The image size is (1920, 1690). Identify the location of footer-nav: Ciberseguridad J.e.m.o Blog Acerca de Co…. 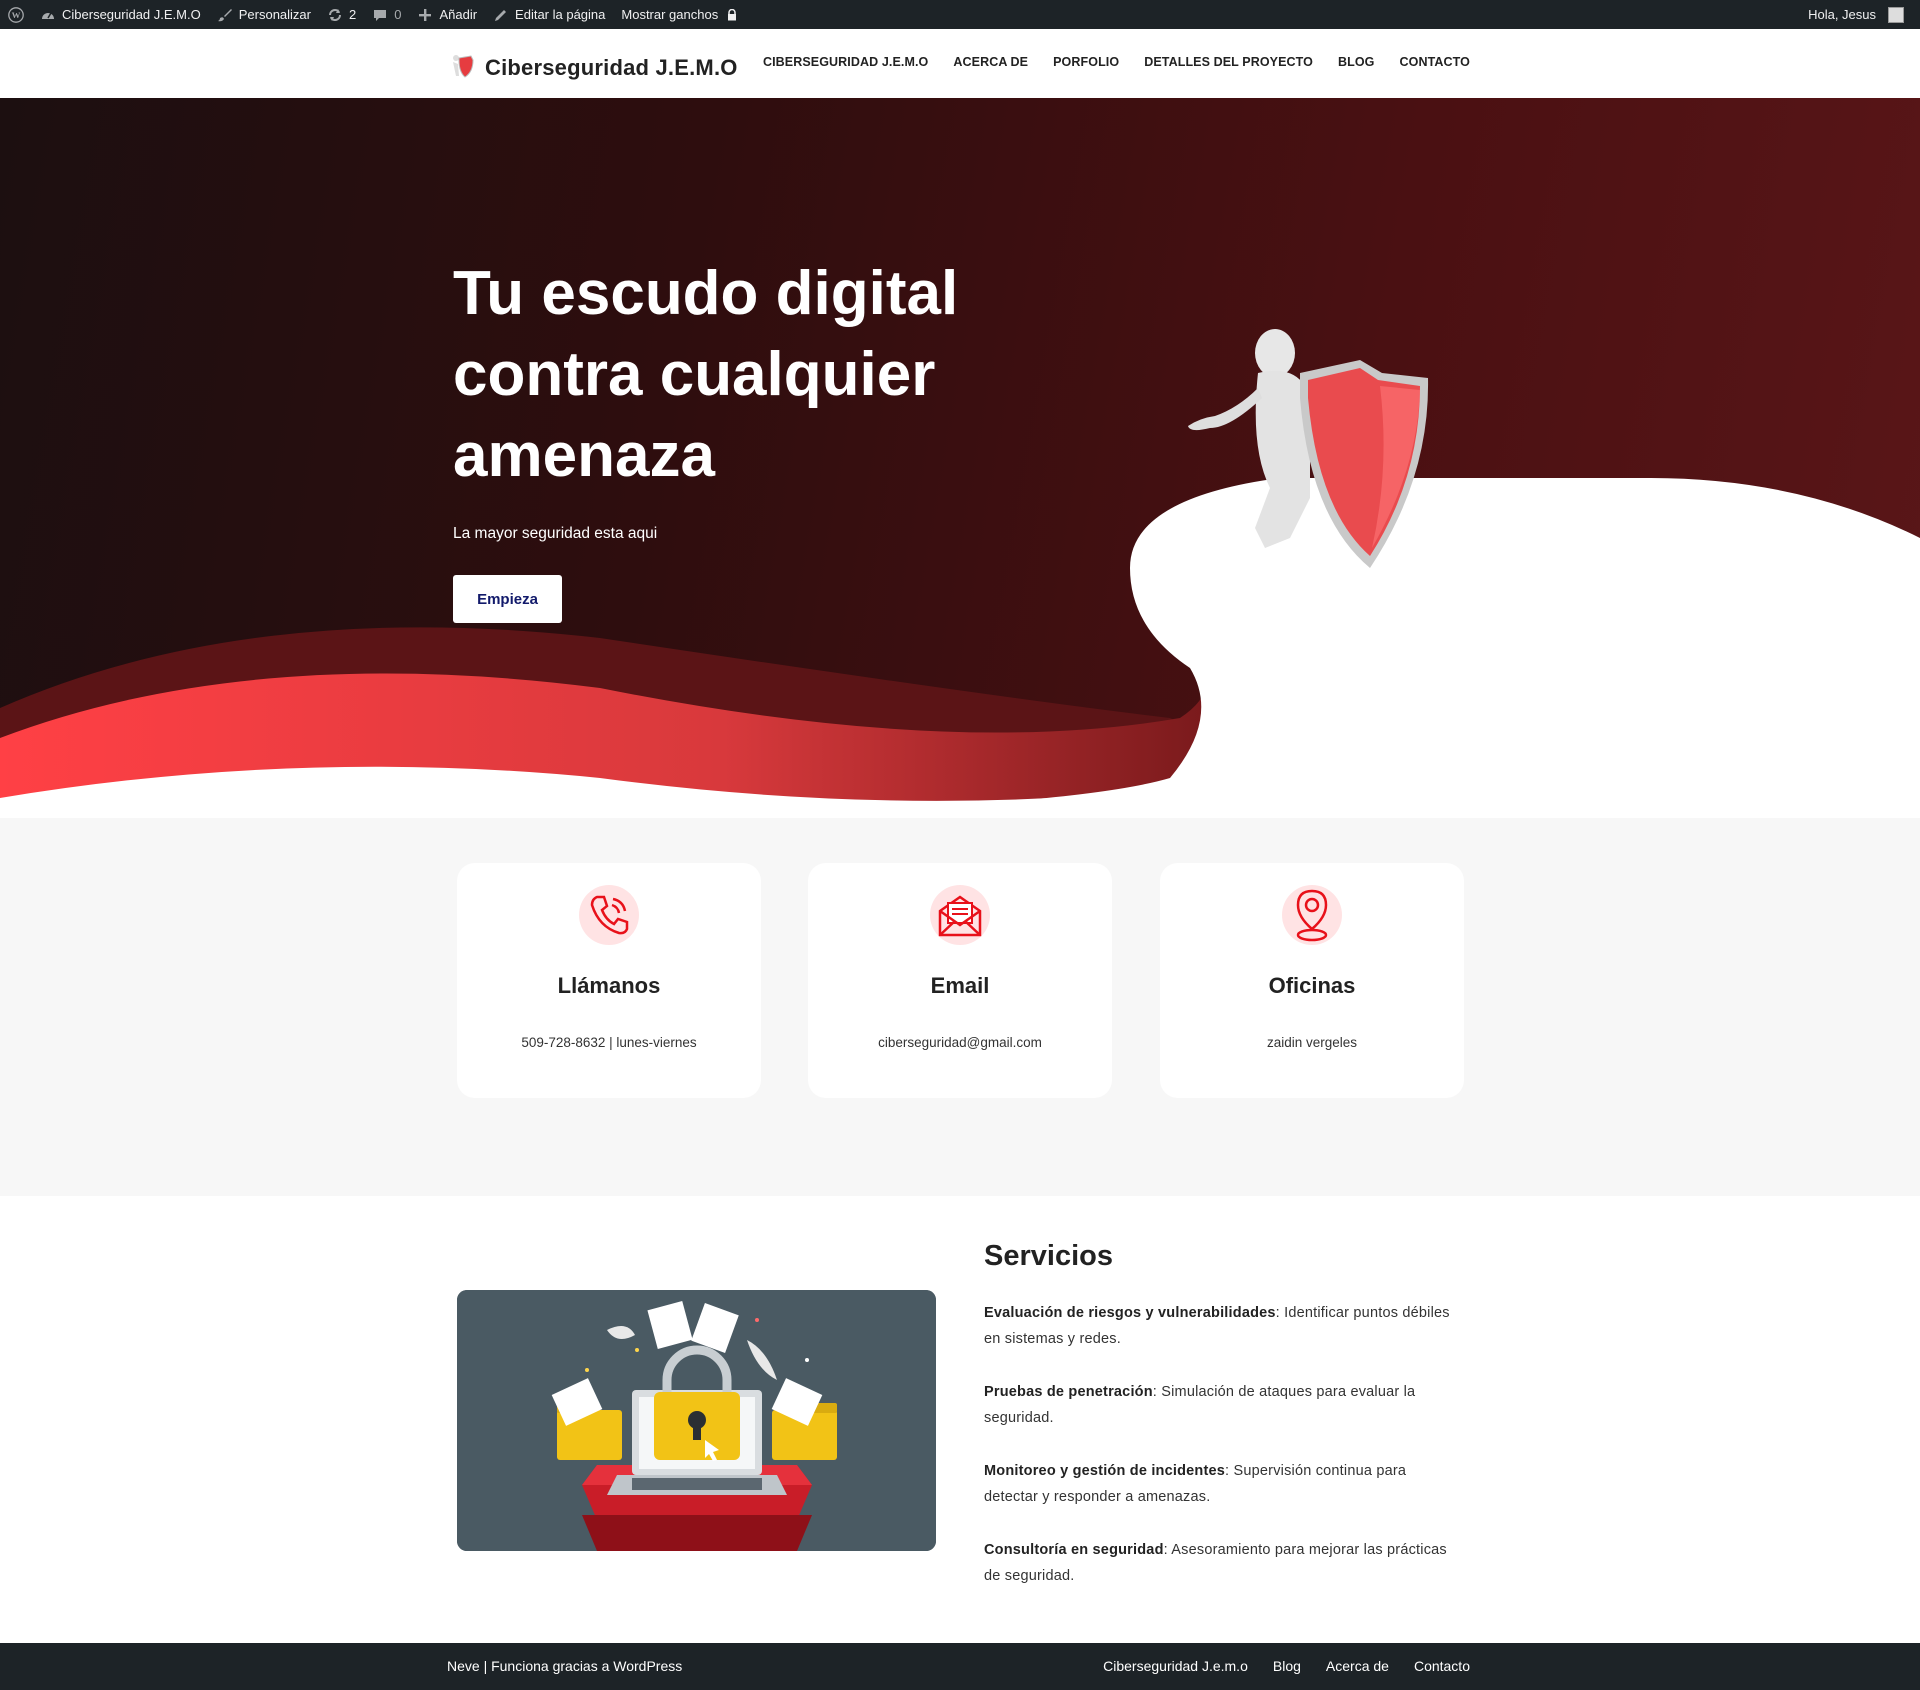
(1286, 1666).